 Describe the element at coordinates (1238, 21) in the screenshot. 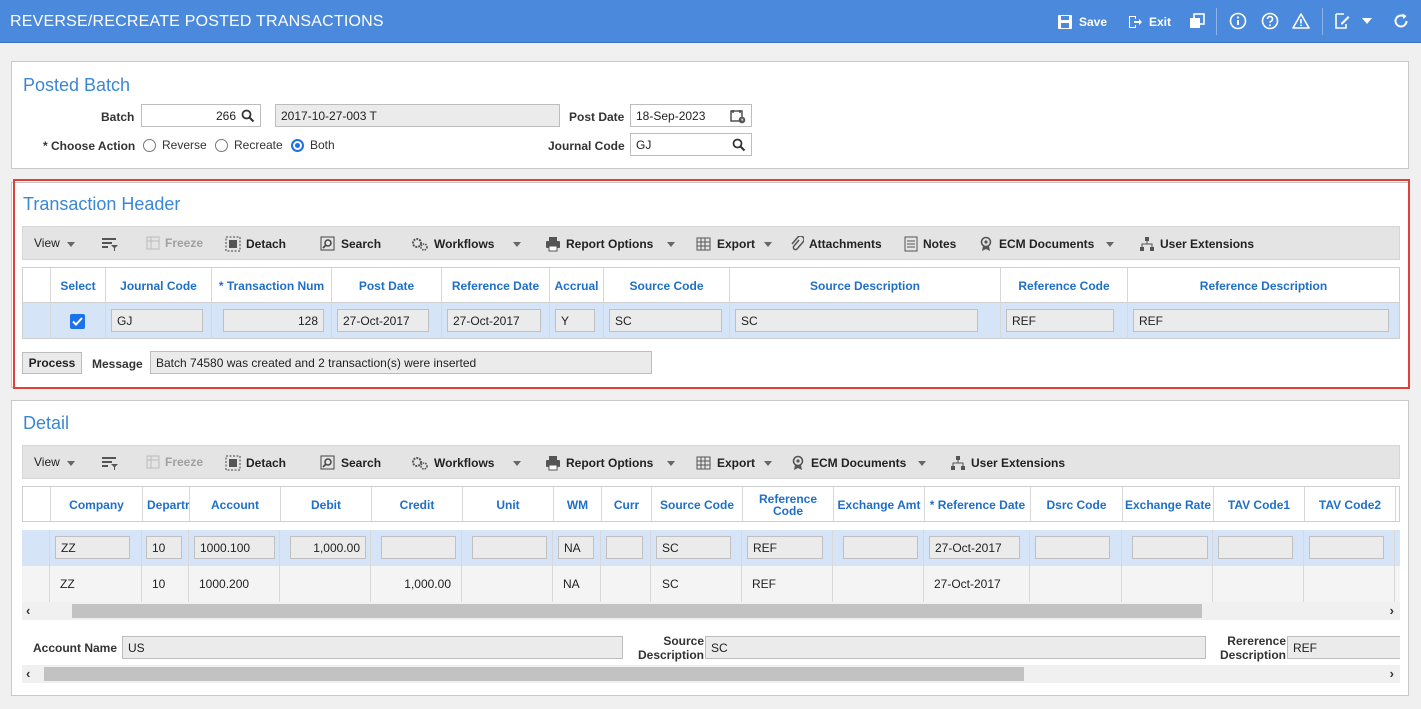

I see `info-icon` at that location.